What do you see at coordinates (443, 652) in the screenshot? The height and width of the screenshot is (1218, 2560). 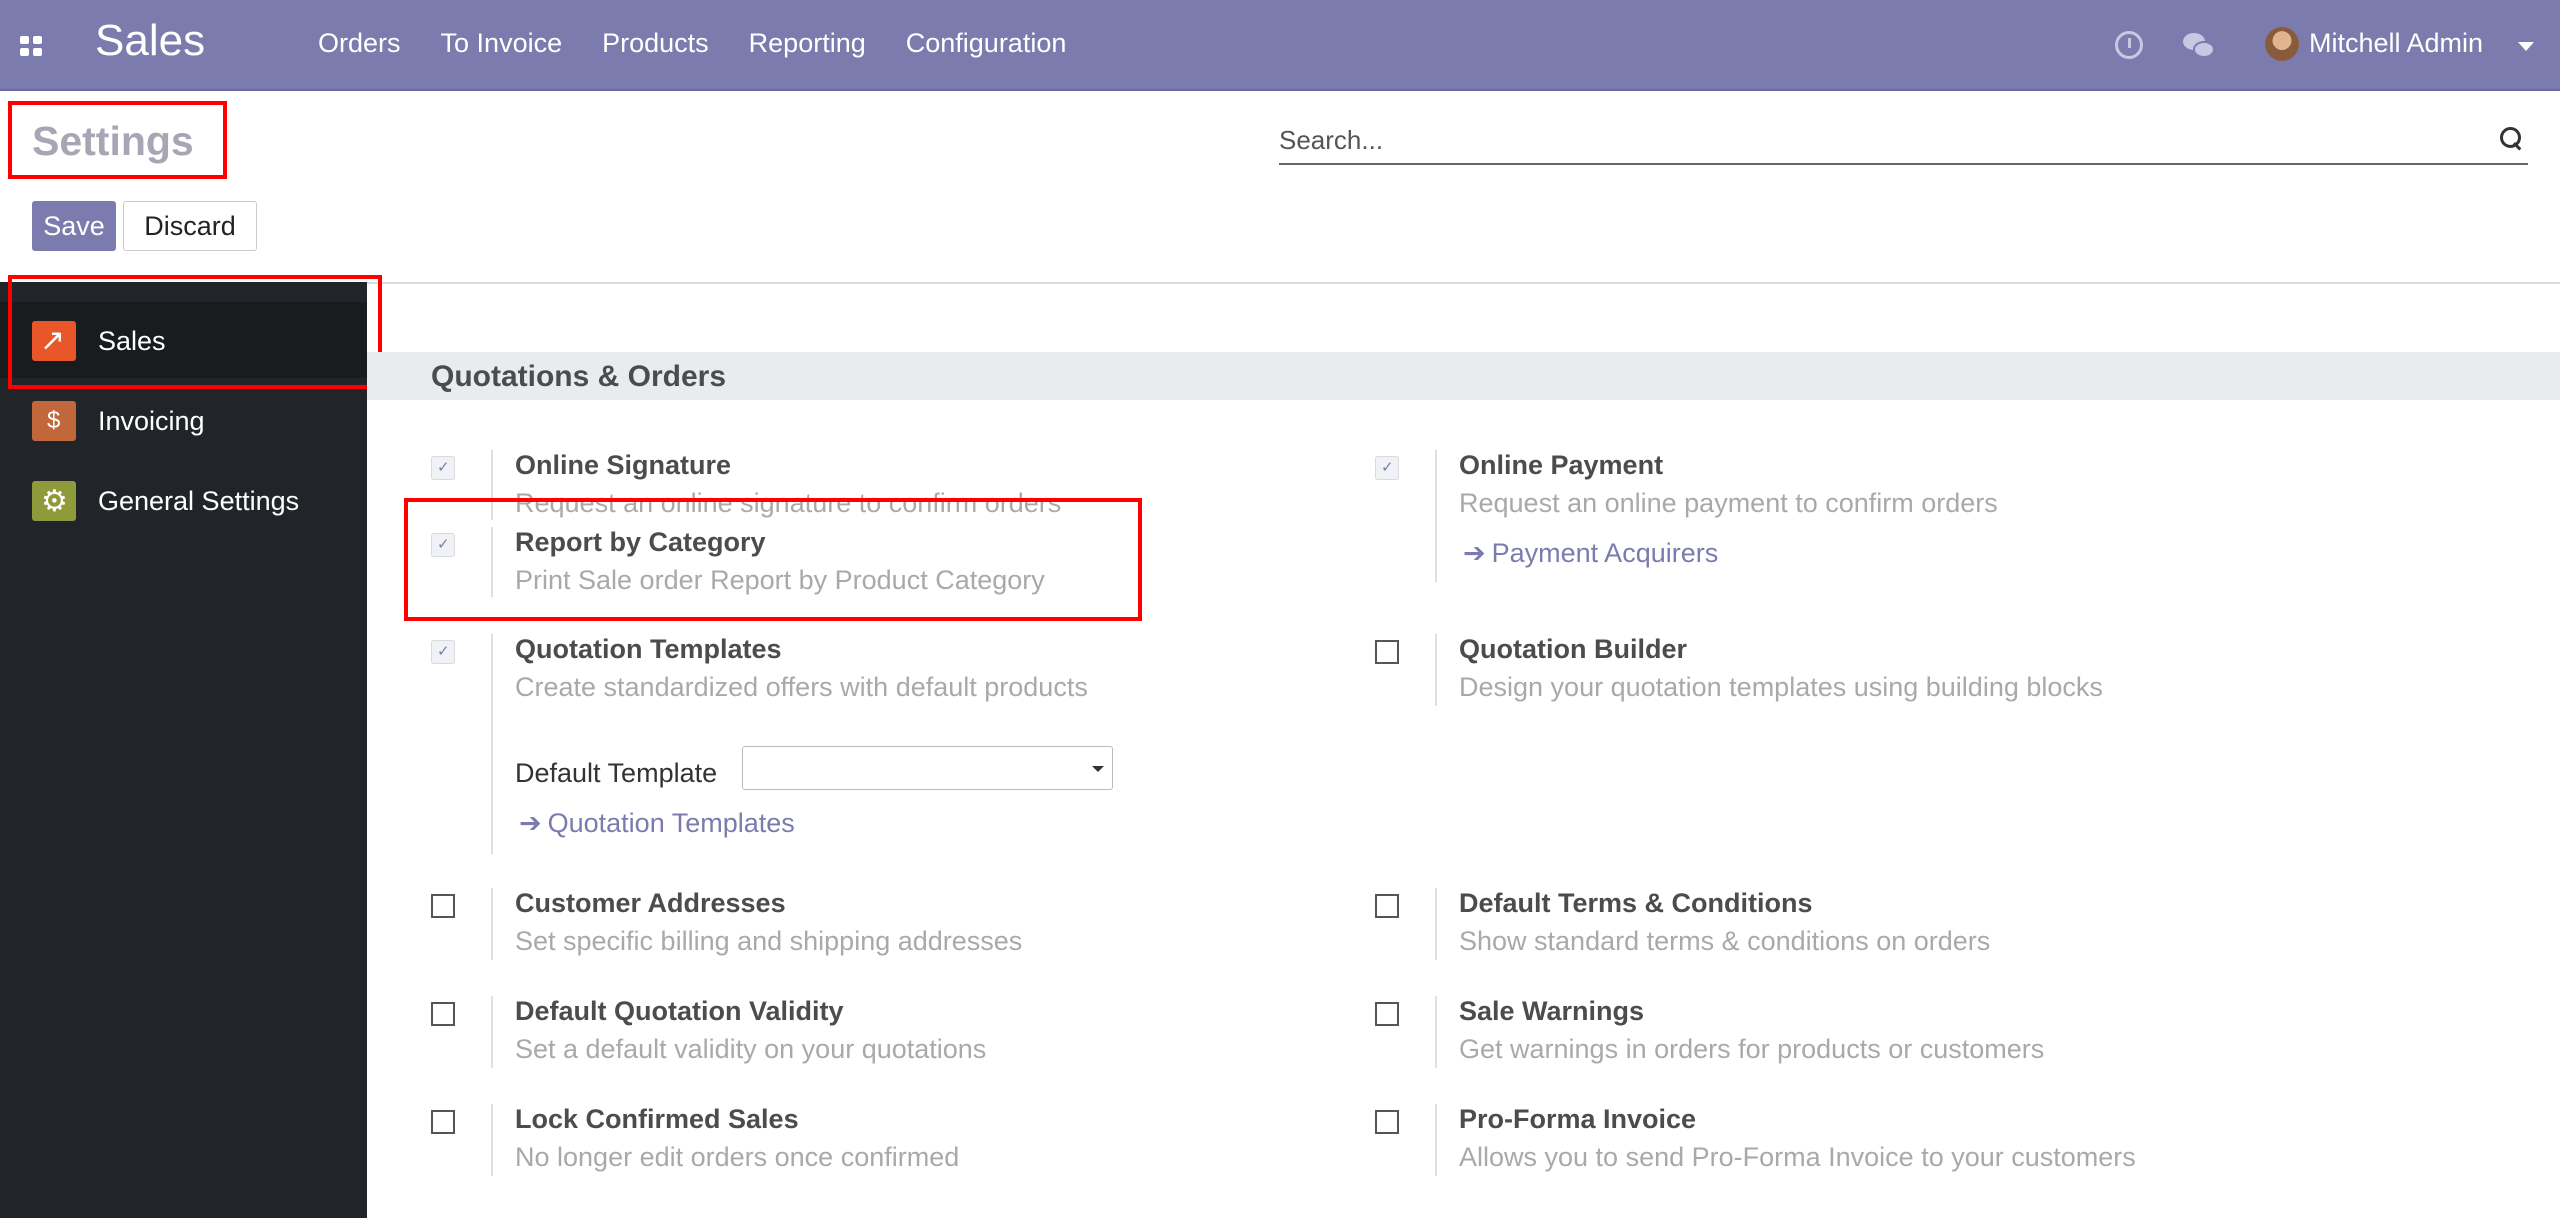 I see `checkbox-quotation-templates` at bounding box center [443, 652].